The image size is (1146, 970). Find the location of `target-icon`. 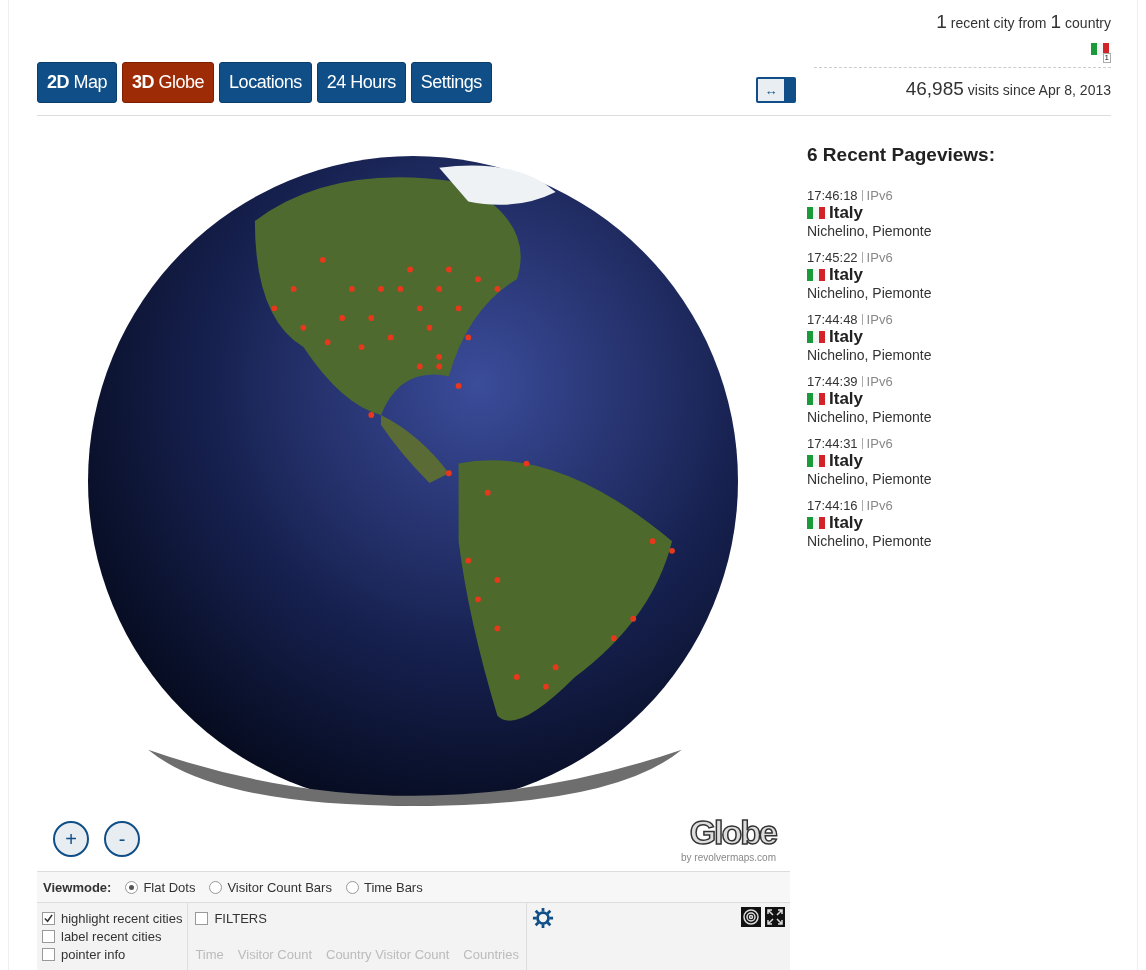

target-icon is located at coordinates (751, 917).